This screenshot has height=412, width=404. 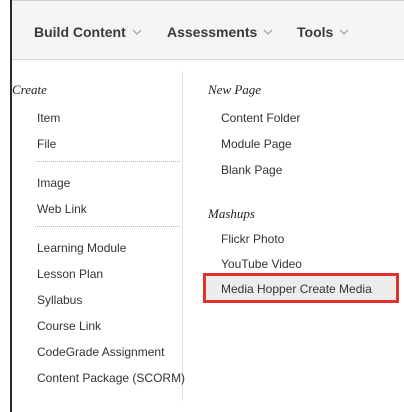 I want to click on highlight-annotation-box, so click(x=301, y=288).